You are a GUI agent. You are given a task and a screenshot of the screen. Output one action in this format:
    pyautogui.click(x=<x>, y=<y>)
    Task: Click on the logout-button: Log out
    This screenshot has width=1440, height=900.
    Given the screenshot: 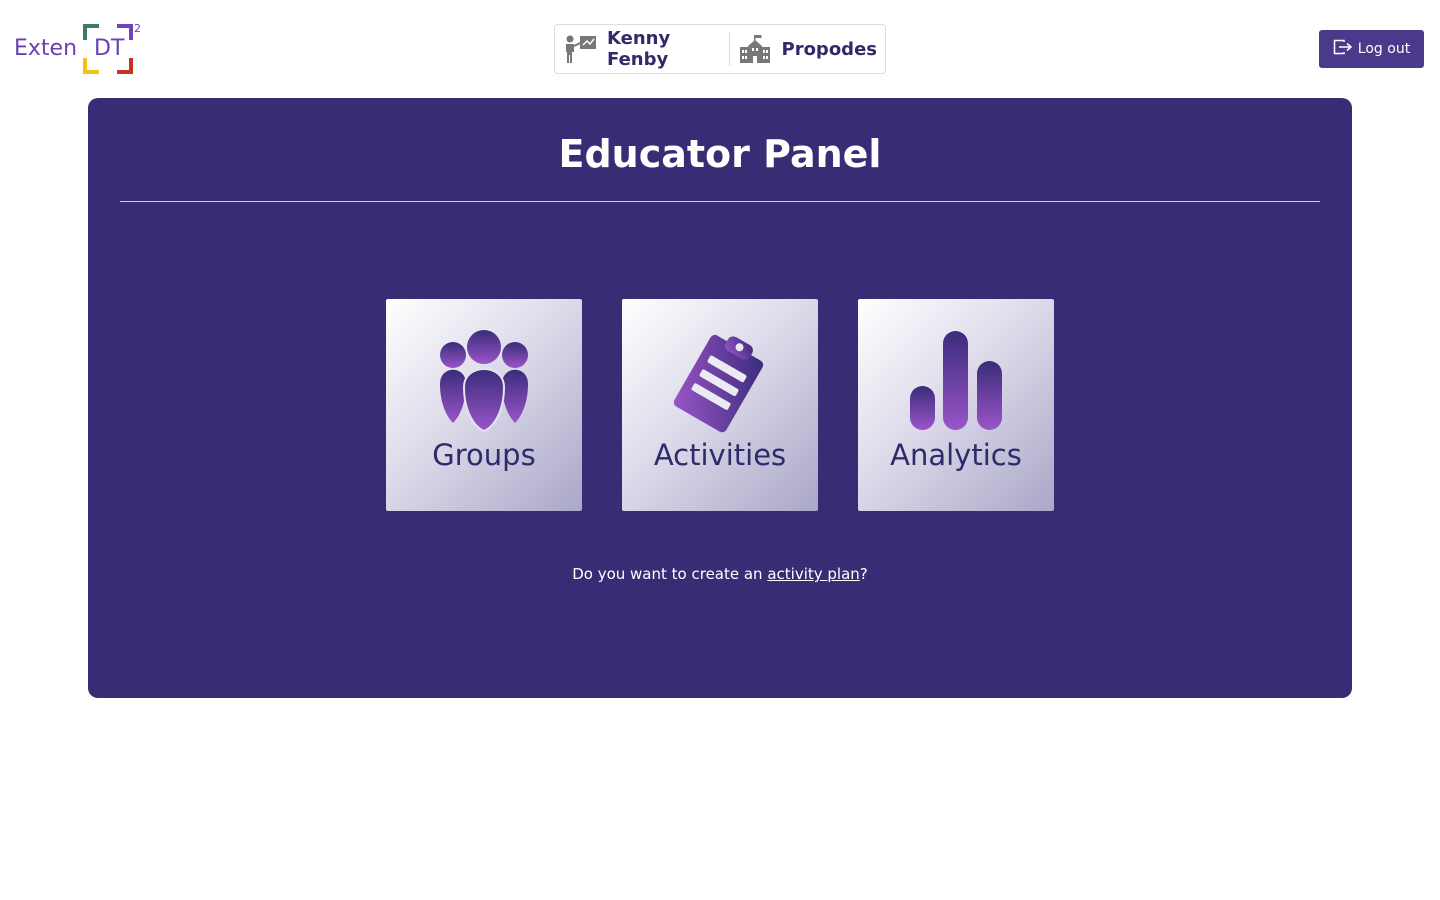 What is the action you would take?
    pyautogui.click(x=1371, y=49)
    